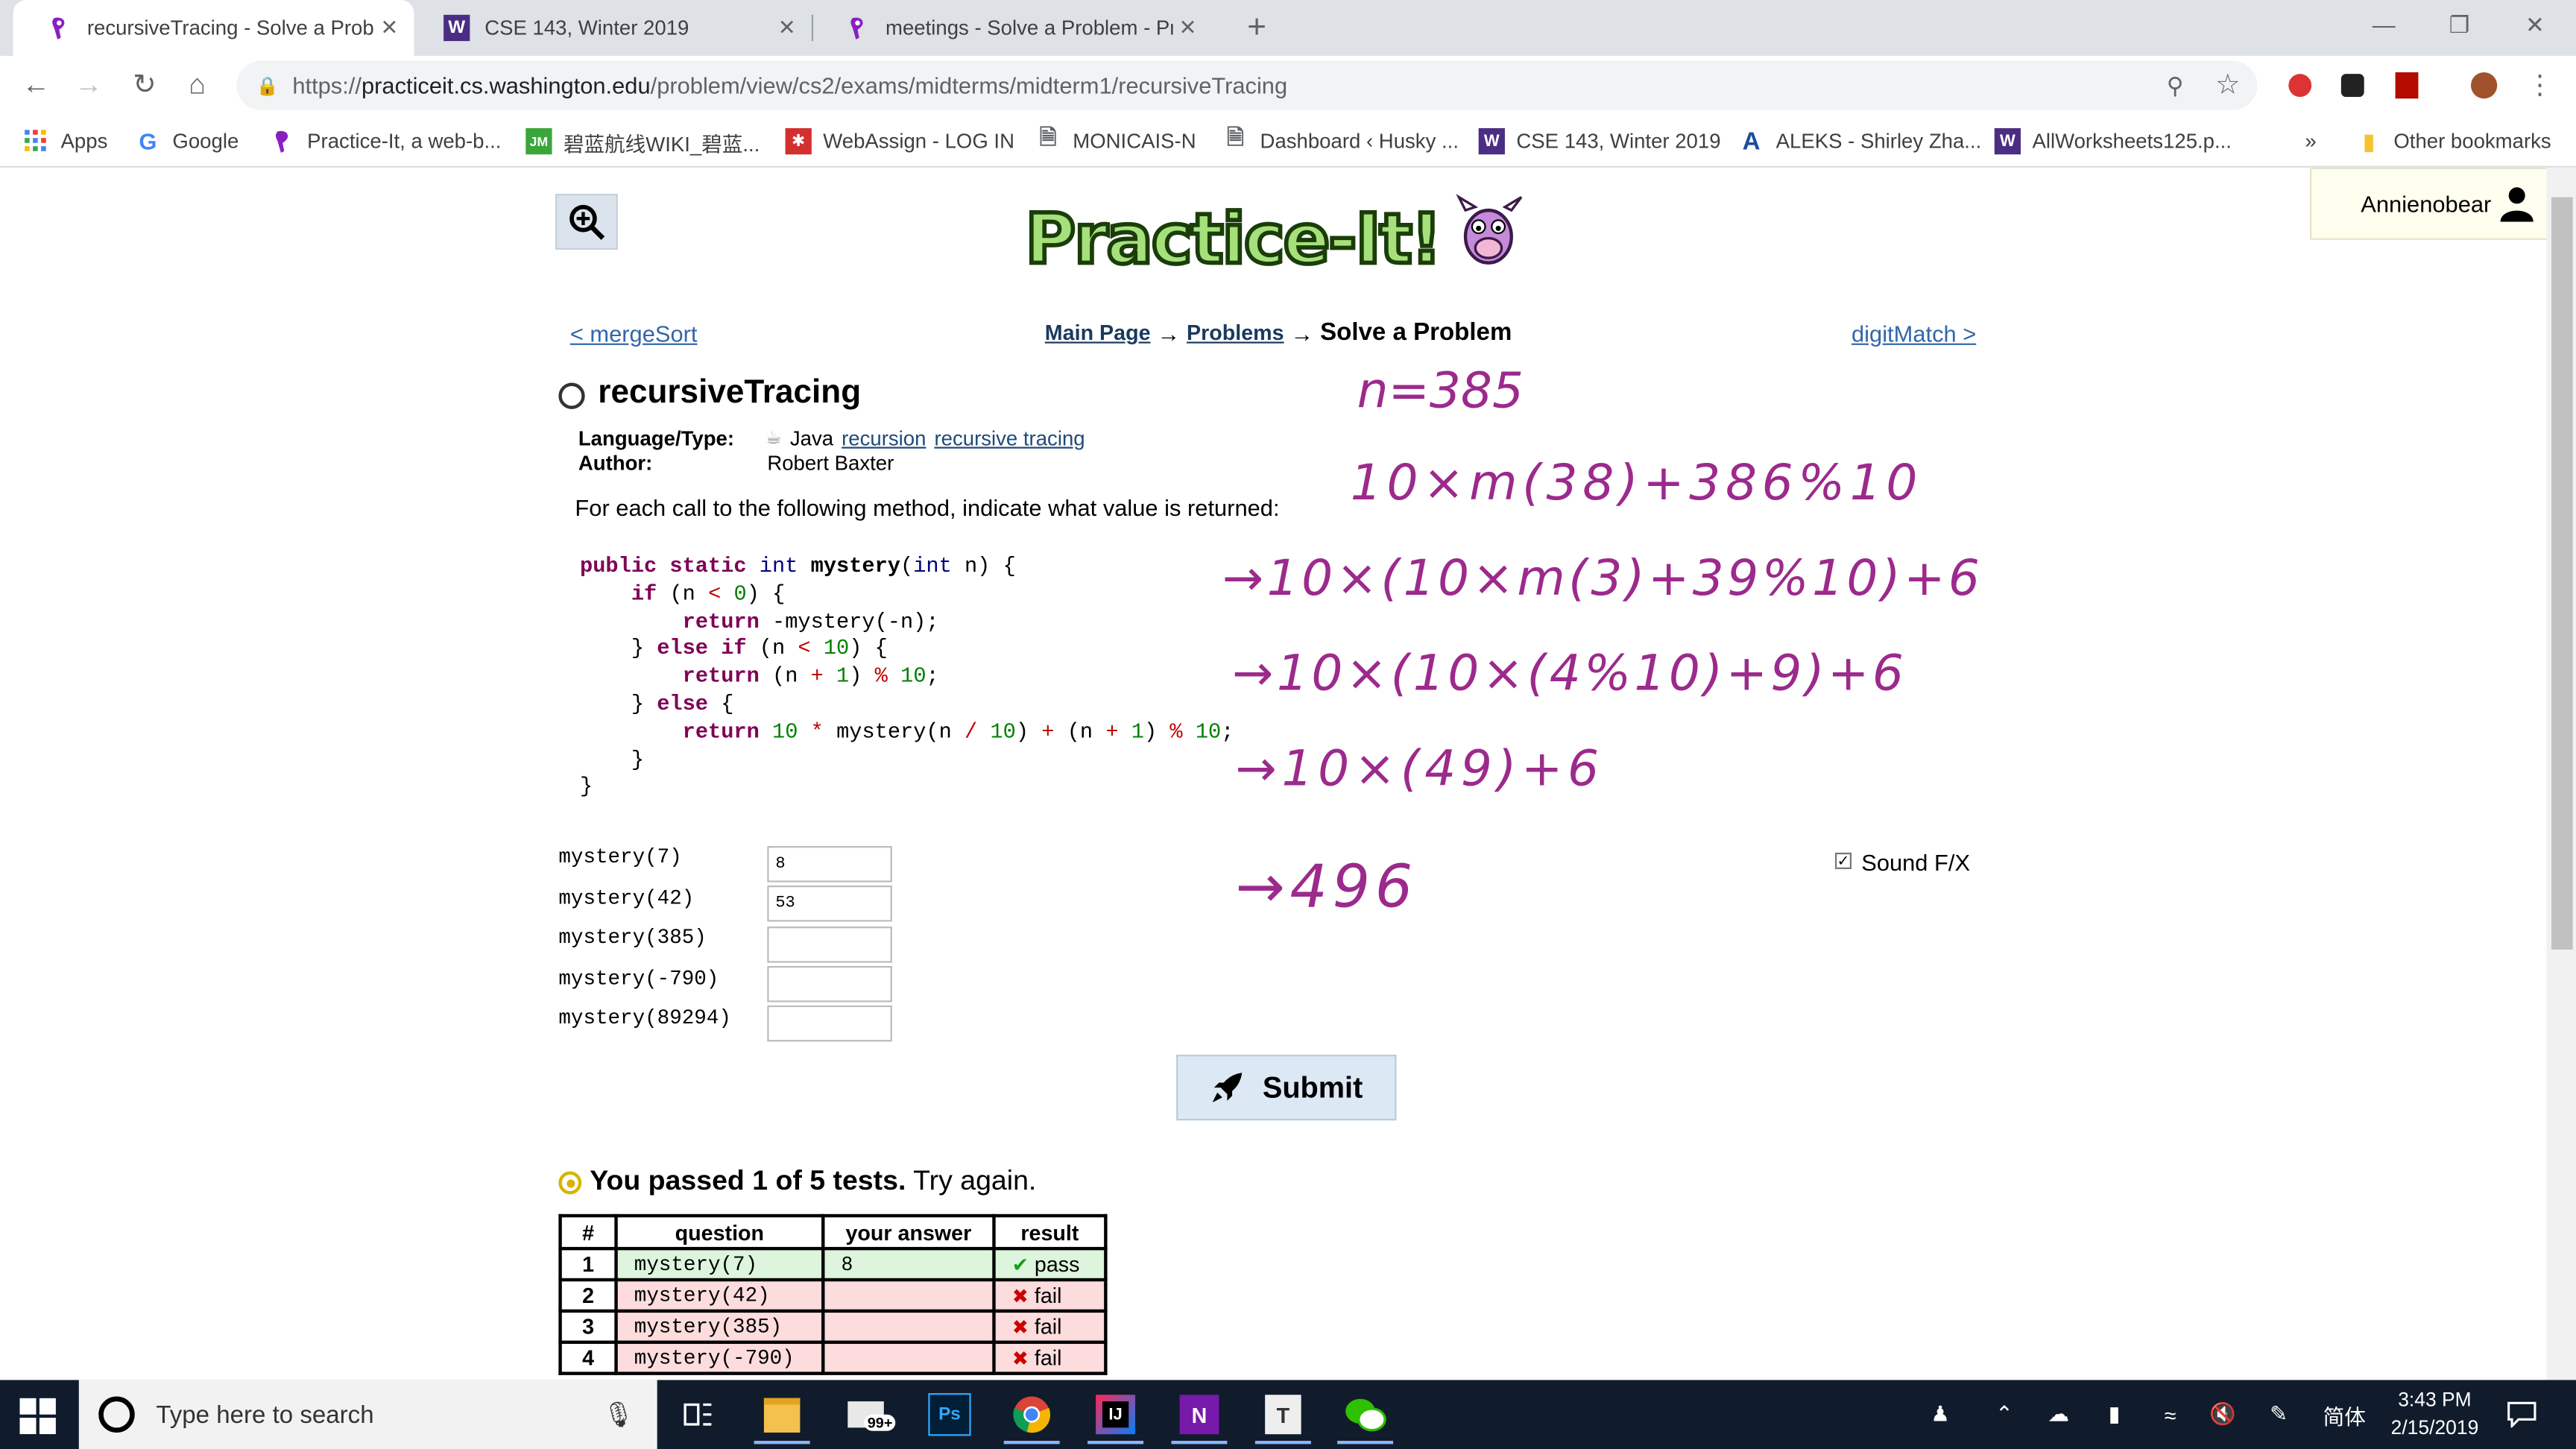 This screenshot has width=2576, height=1449. Describe the element at coordinates (2058, 1414) in the screenshot. I see `onedrive-cloud-icon: ☁` at that location.